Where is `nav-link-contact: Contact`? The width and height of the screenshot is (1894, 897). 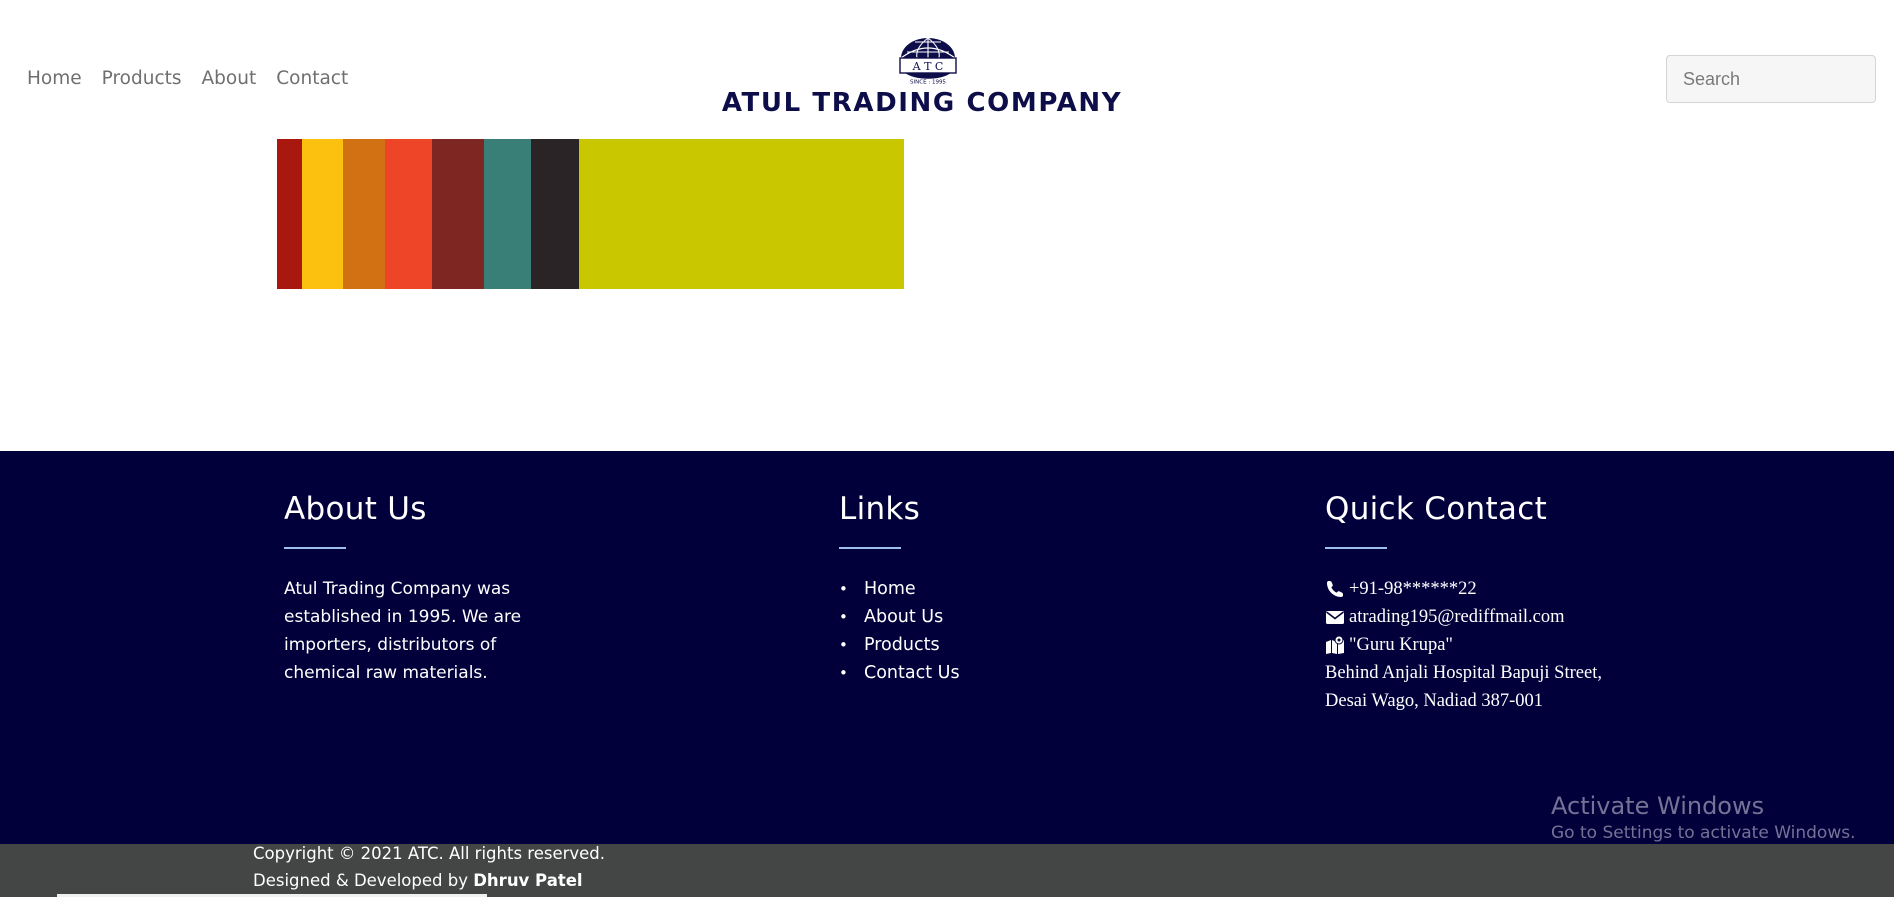
nav-link-contact: Contact is located at coordinates (312, 78).